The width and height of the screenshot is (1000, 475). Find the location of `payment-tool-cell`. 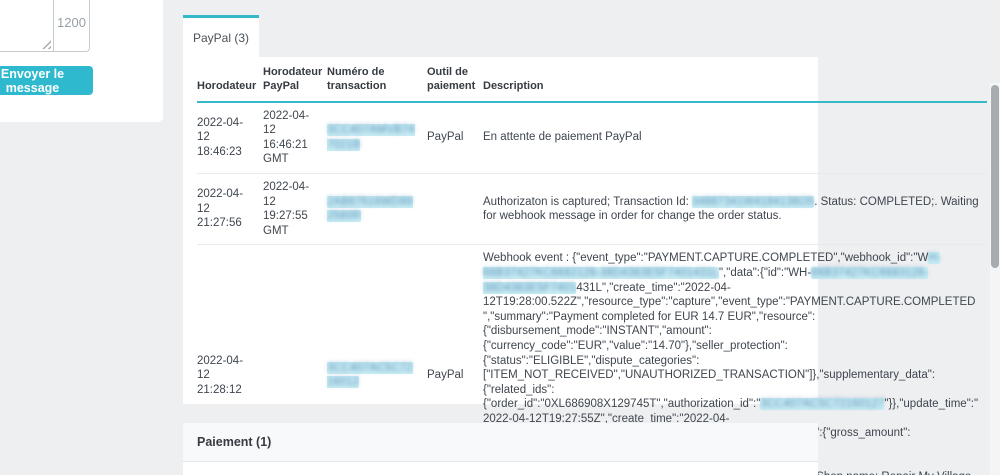

payment-tool-cell is located at coordinates (455, 208).